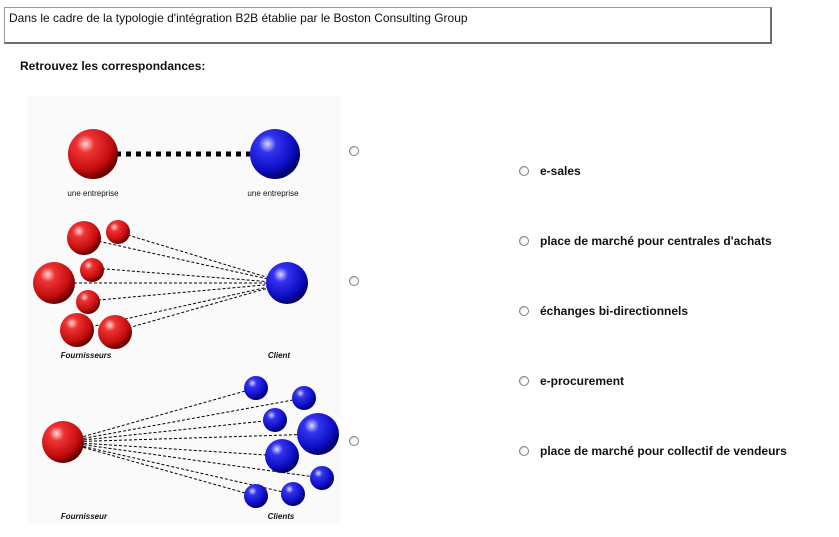  What do you see at coordinates (354, 151) in the screenshot?
I see `figure1-match-radio` at bounding box center [354, 151].